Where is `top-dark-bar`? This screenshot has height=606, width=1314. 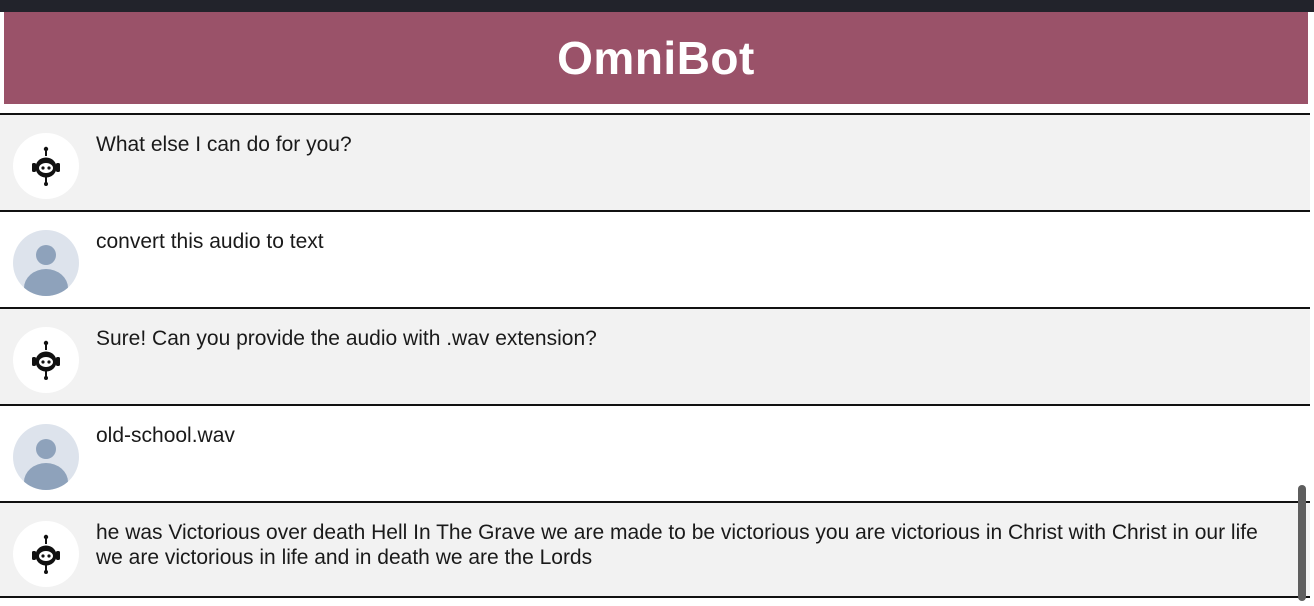
top-dark-bar is located at coordinates (657, 6).